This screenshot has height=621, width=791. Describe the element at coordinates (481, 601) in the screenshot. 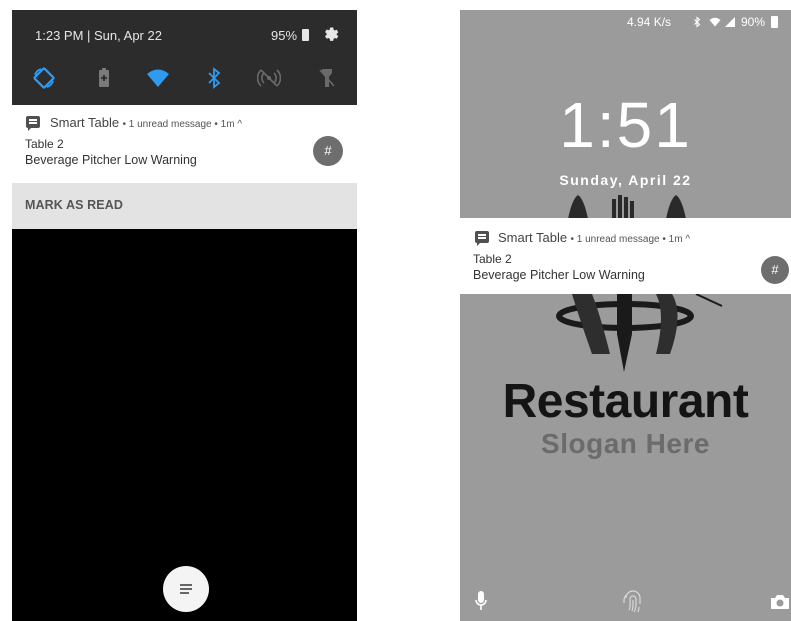

I see `microphone-icon` at that location.